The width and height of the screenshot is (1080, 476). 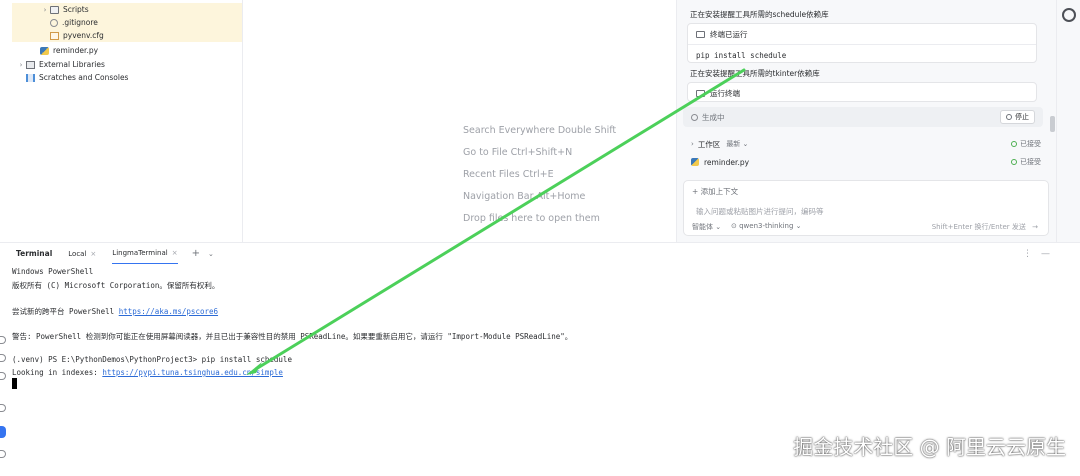 I want to click on tree-item-scripts: › Scripts, so click(x=127, y=9).